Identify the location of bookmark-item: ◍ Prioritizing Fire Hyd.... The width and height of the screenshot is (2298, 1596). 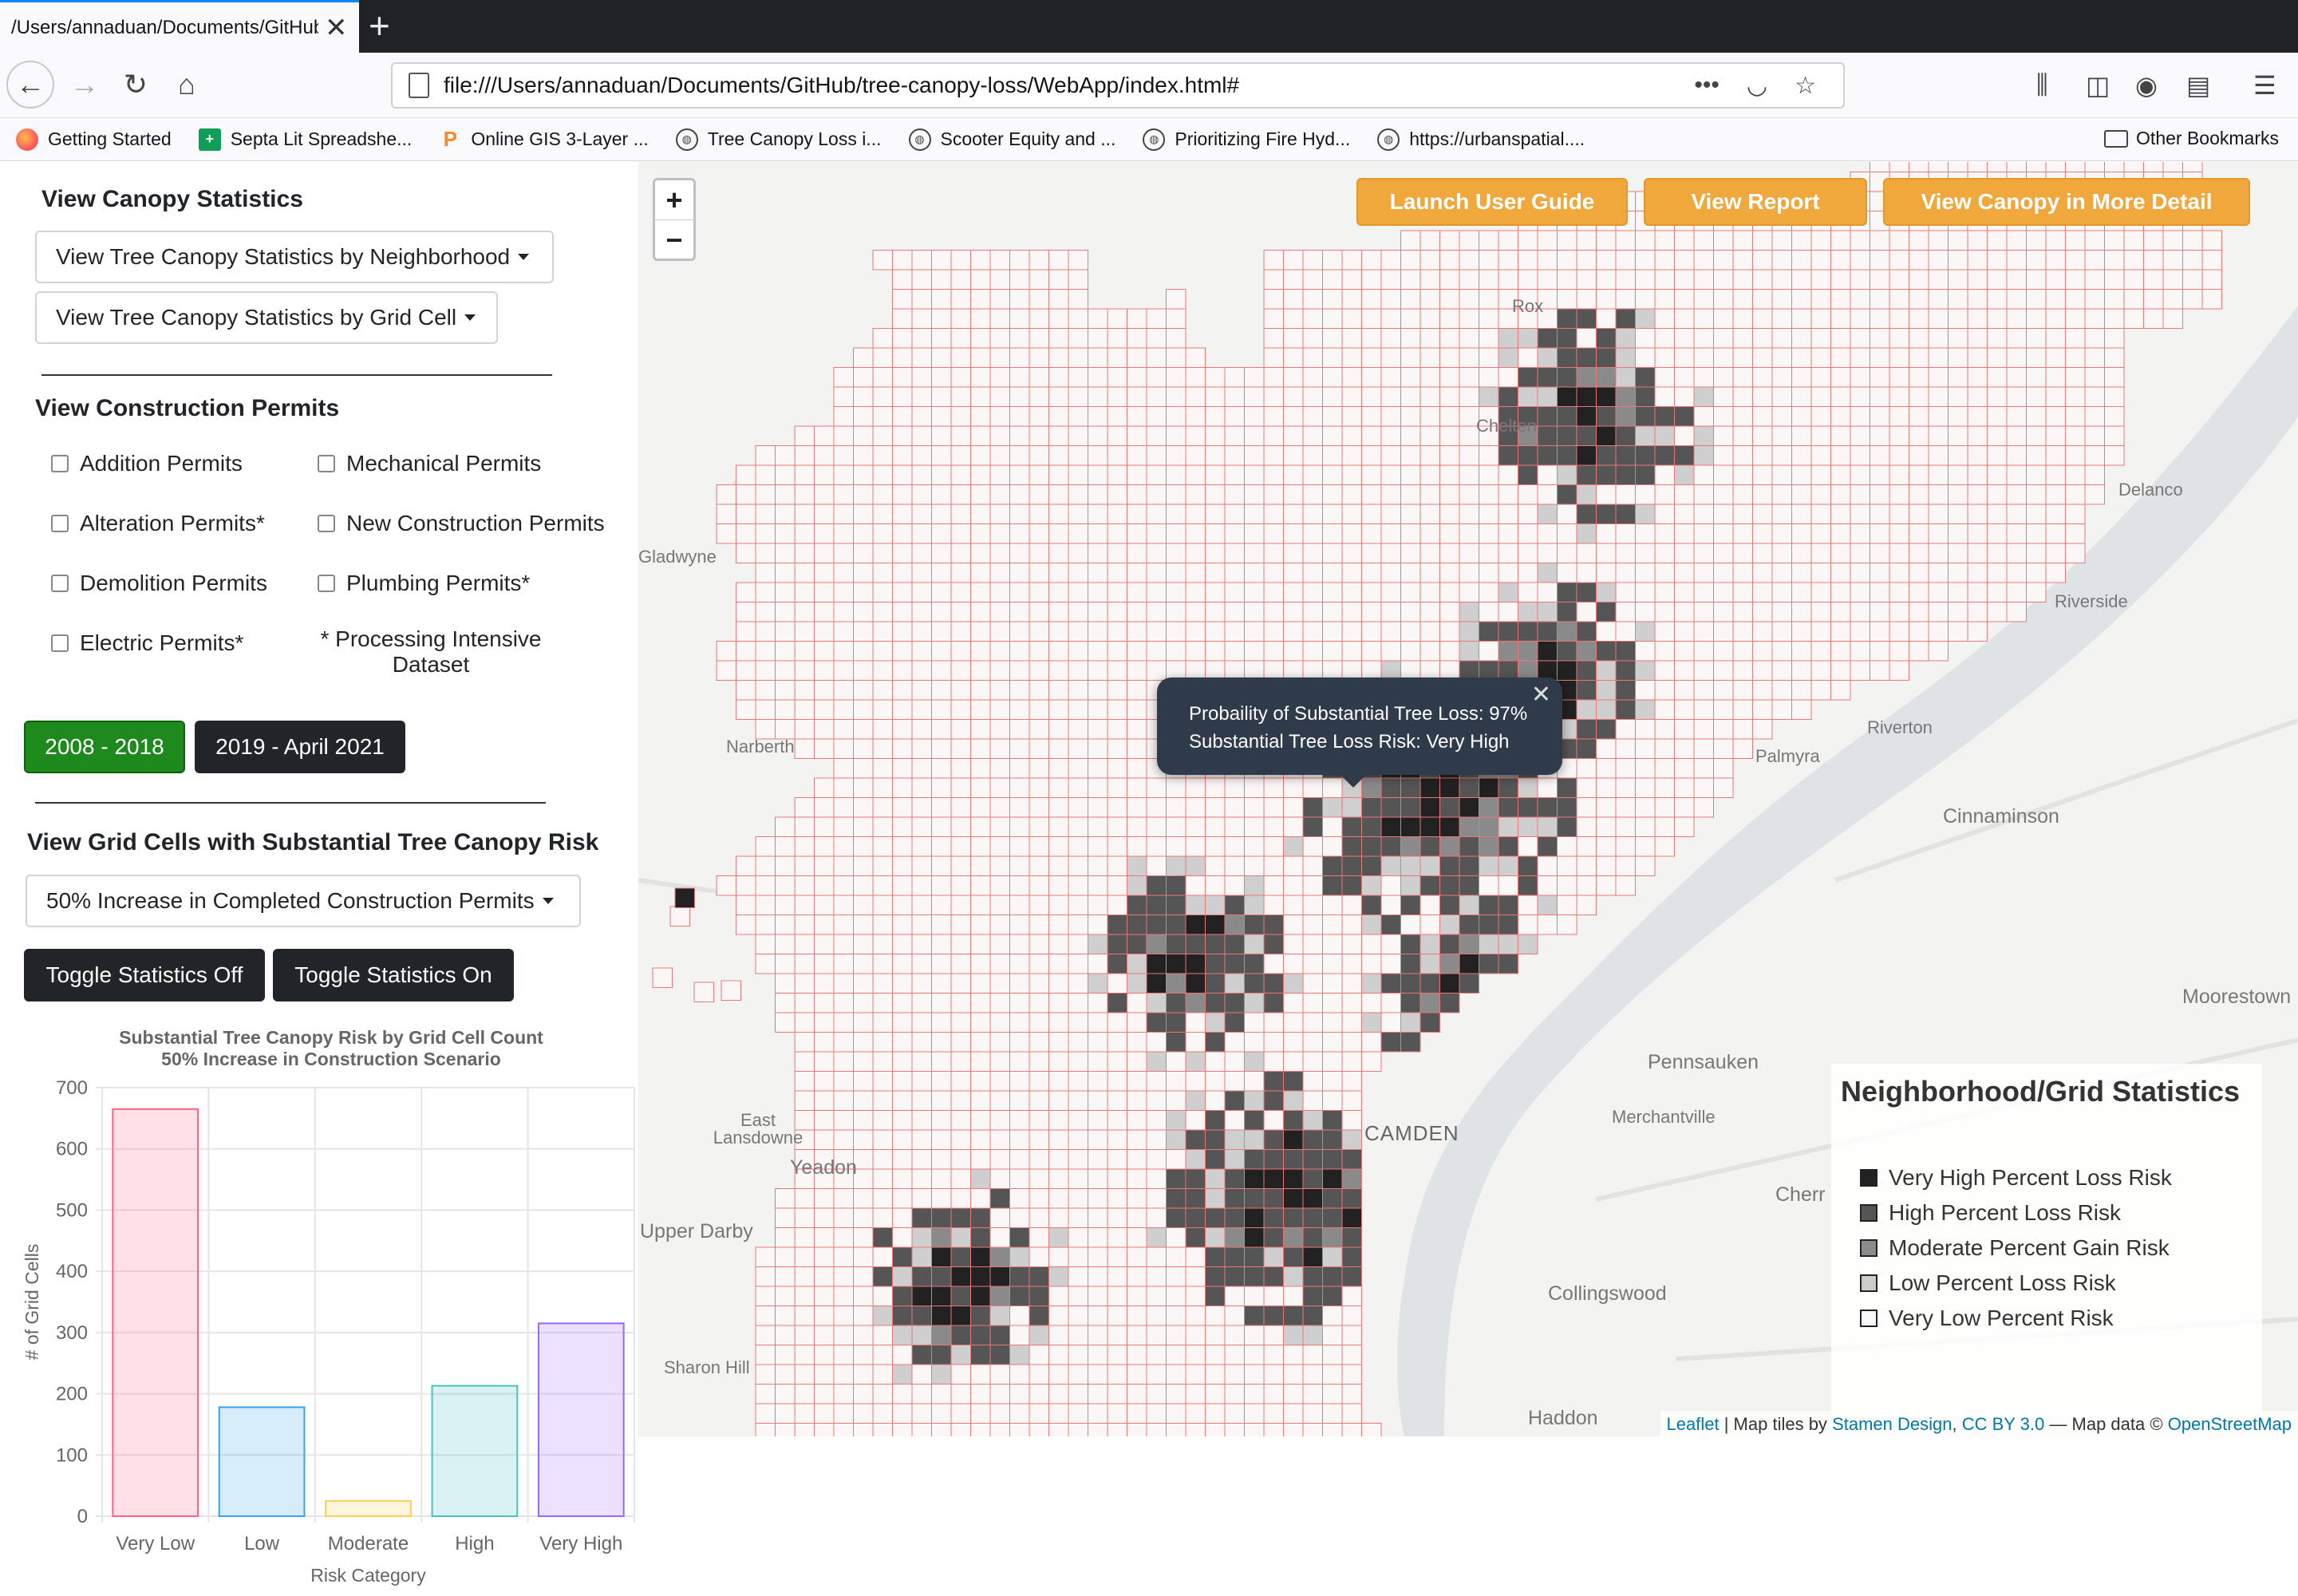
(1246, 139).